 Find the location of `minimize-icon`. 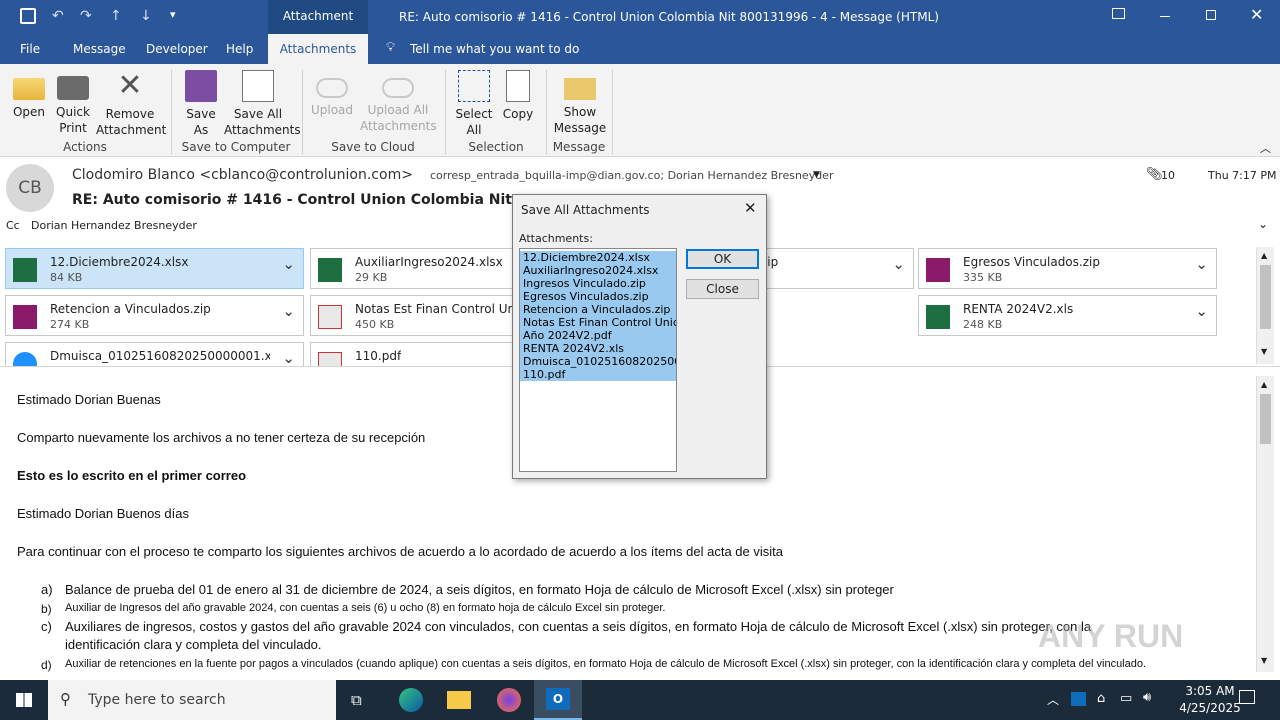

minimize-icon is located at coordinates (1165, 16).